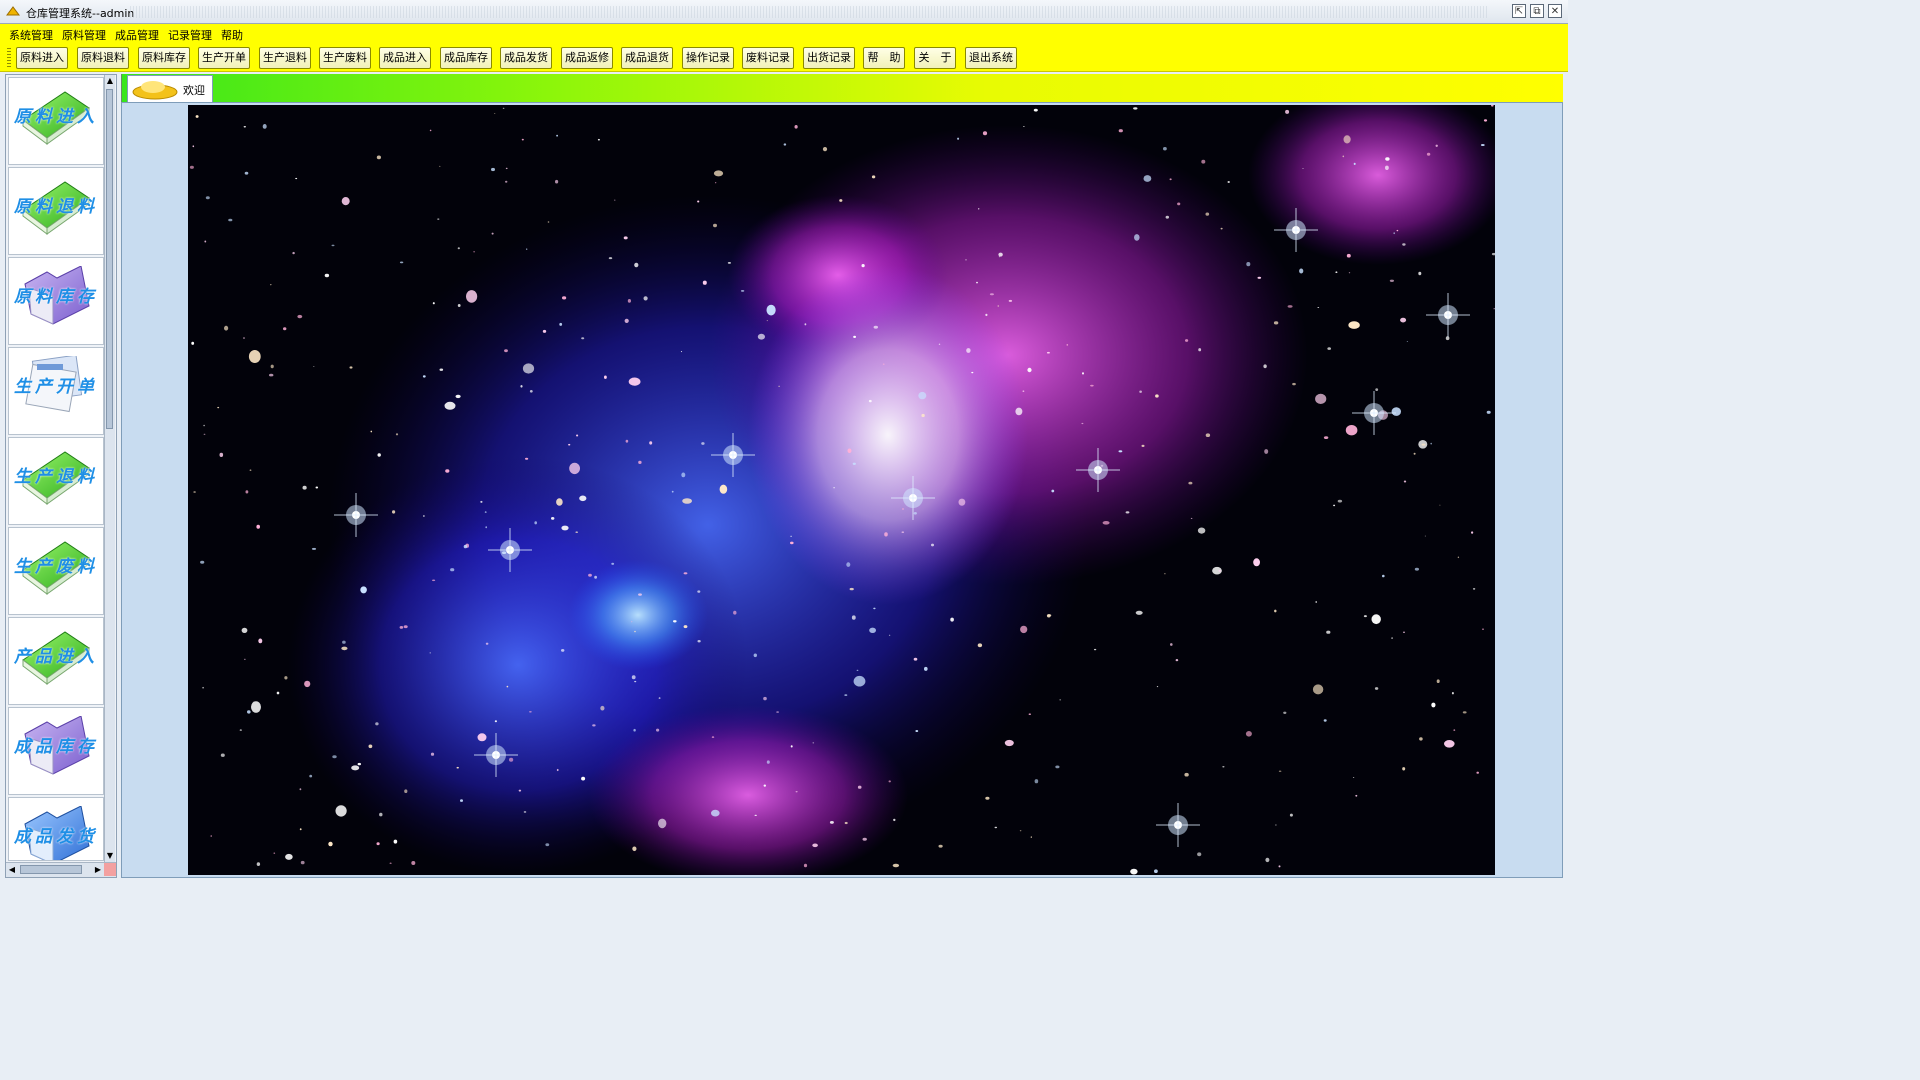 The image size is (1920, 1080). I want to click on tab-welcome-label: 欢迎, so click(194, 90).